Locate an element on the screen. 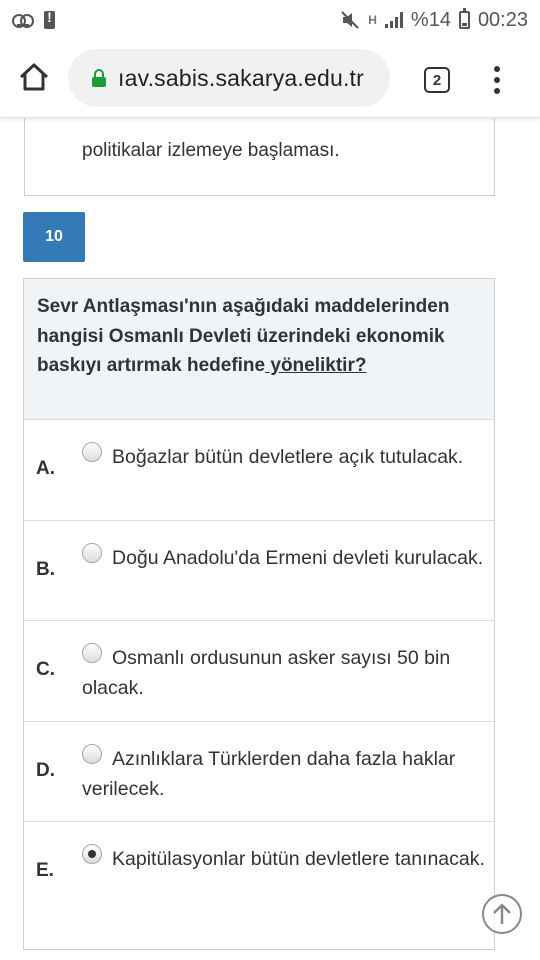 This screenshot has width=540, height=960. scroll-top-button is located at coordinates (502, 914).